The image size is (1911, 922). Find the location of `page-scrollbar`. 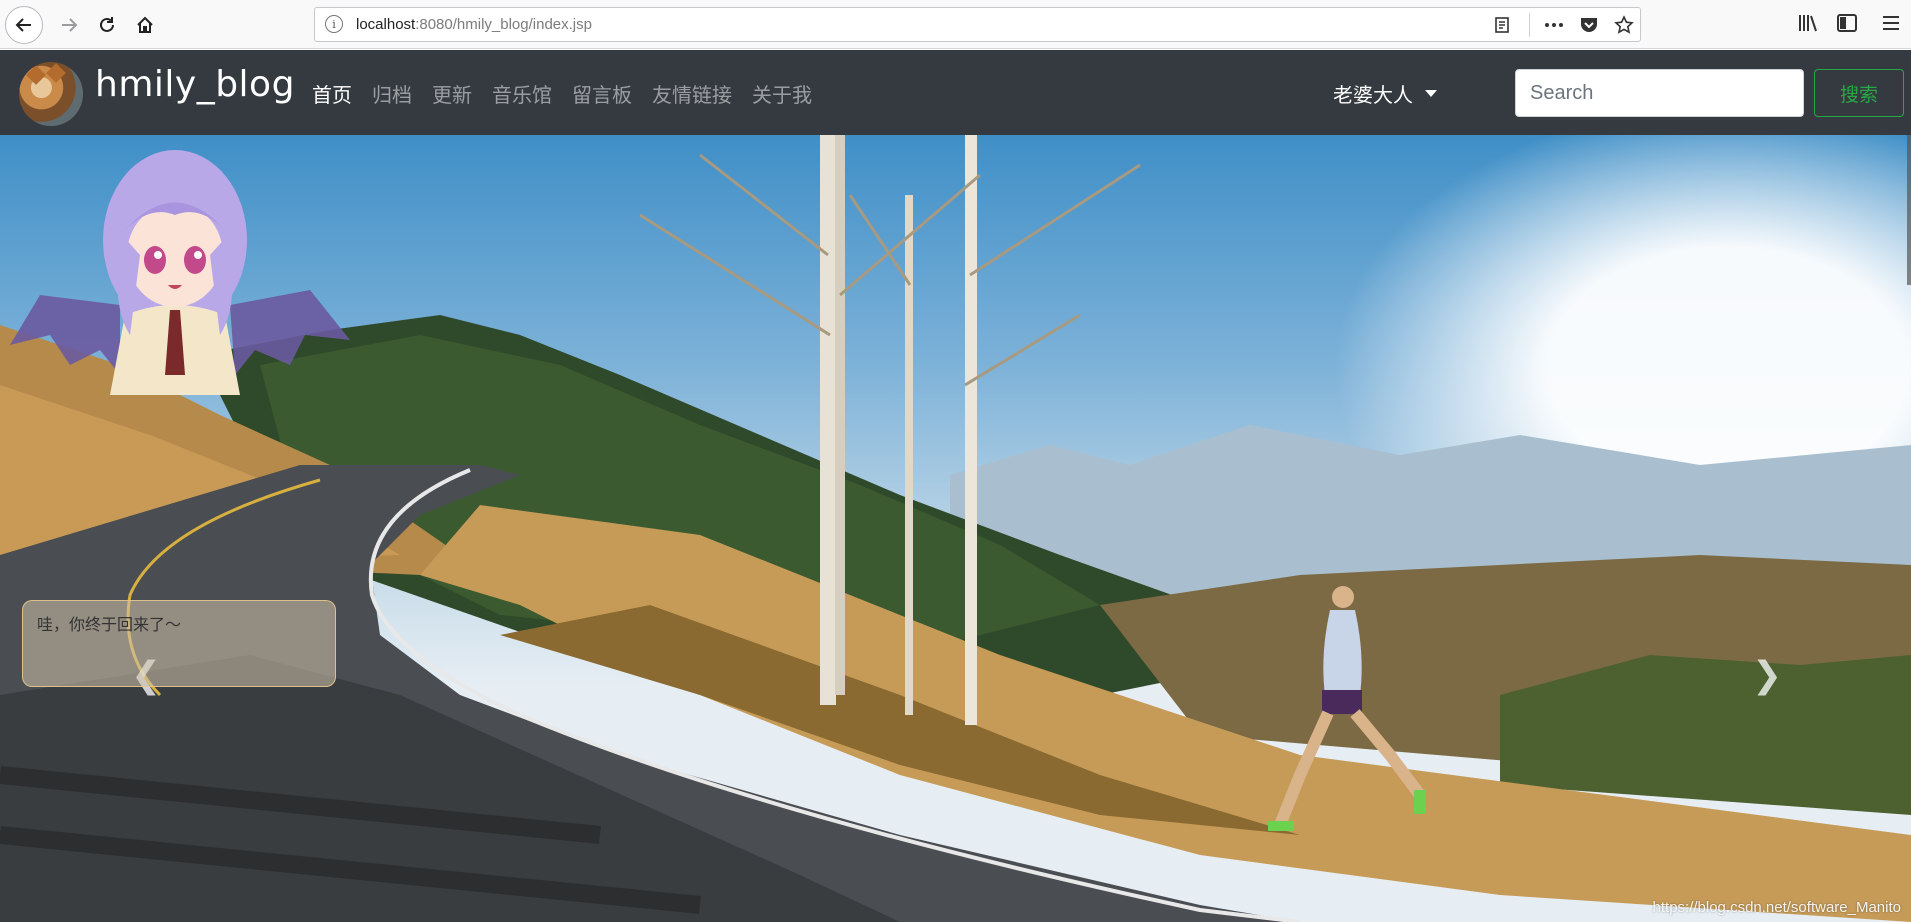

page-scrollbar is located at coordinates (1909, 210).